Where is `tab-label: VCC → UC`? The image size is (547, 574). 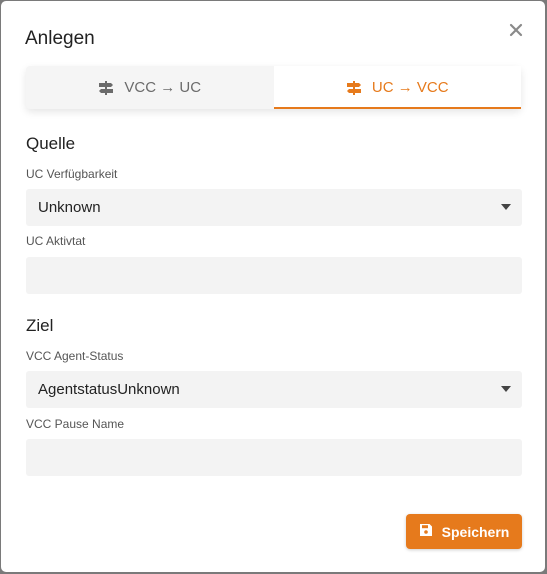 tab-label: VCC → UC is located at coordinates (163, 87).